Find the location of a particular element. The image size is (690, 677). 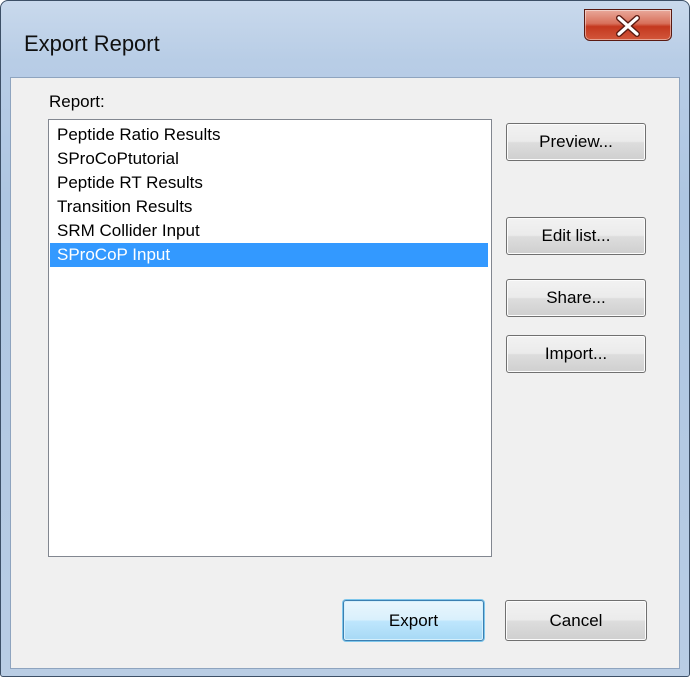

close-button is located at coordinates (628, 25).